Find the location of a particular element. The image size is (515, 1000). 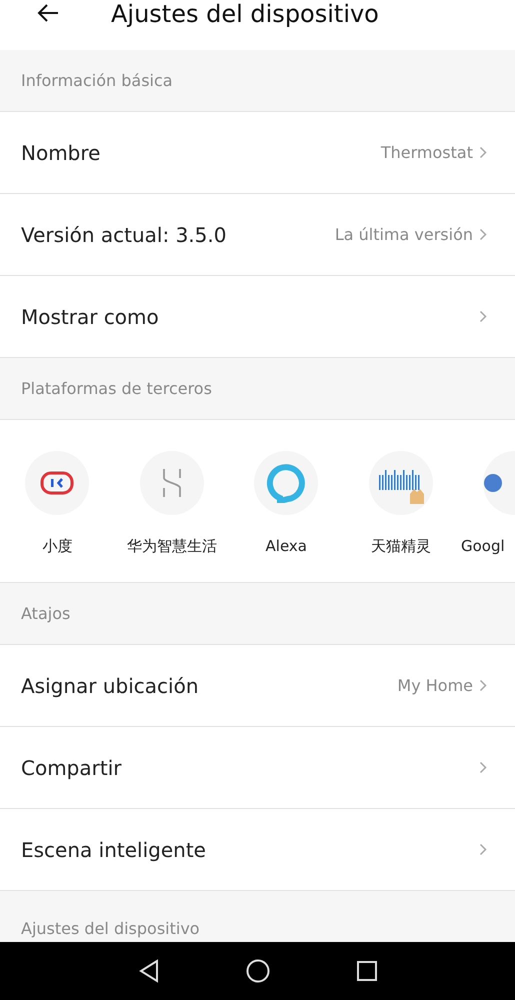

rounded-screen-icon is located at coordinates (57, 483).